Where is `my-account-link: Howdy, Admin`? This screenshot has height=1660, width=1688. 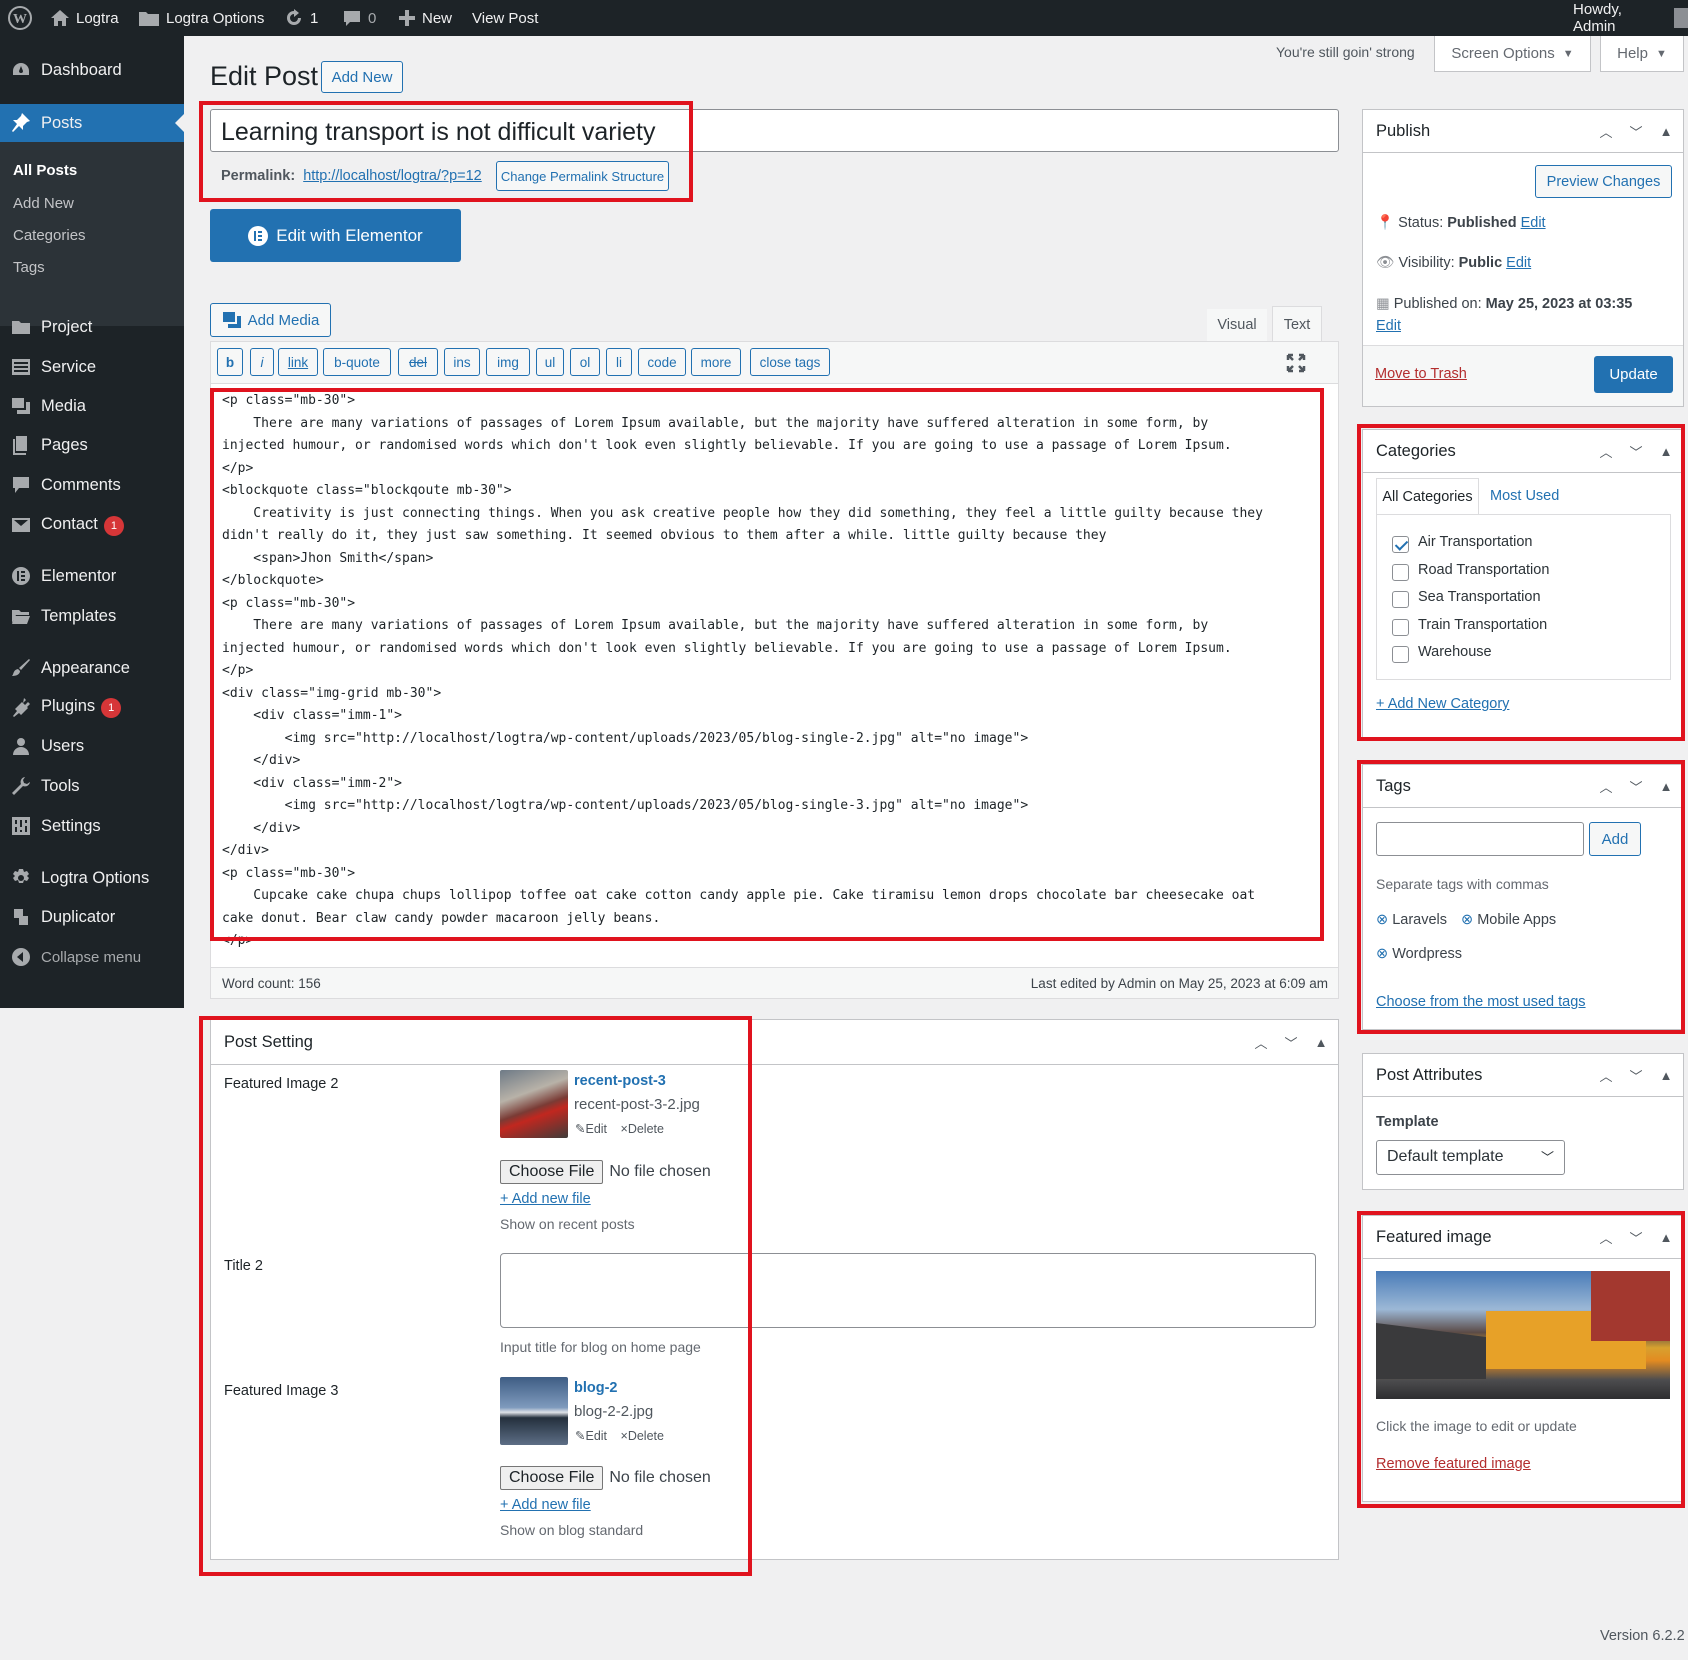
my-account-link: Howdy, Admin is located at coordinates (1630, 18).